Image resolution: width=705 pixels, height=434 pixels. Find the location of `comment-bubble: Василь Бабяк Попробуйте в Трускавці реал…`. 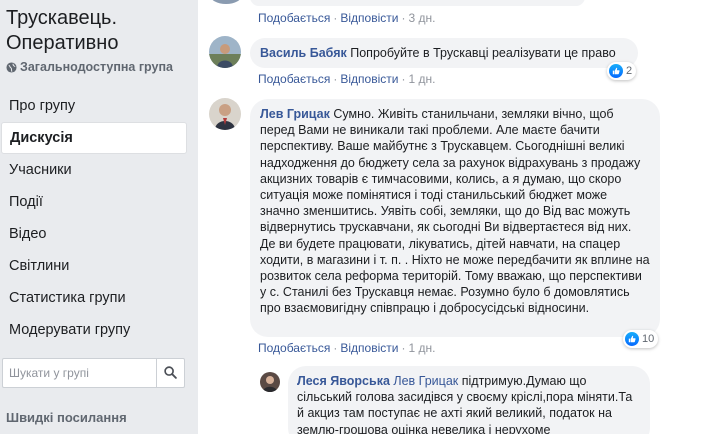

comment-bubble: Василь Бабяк Попробуйте в Трускавці реал… is located at coordinates (444, 53).